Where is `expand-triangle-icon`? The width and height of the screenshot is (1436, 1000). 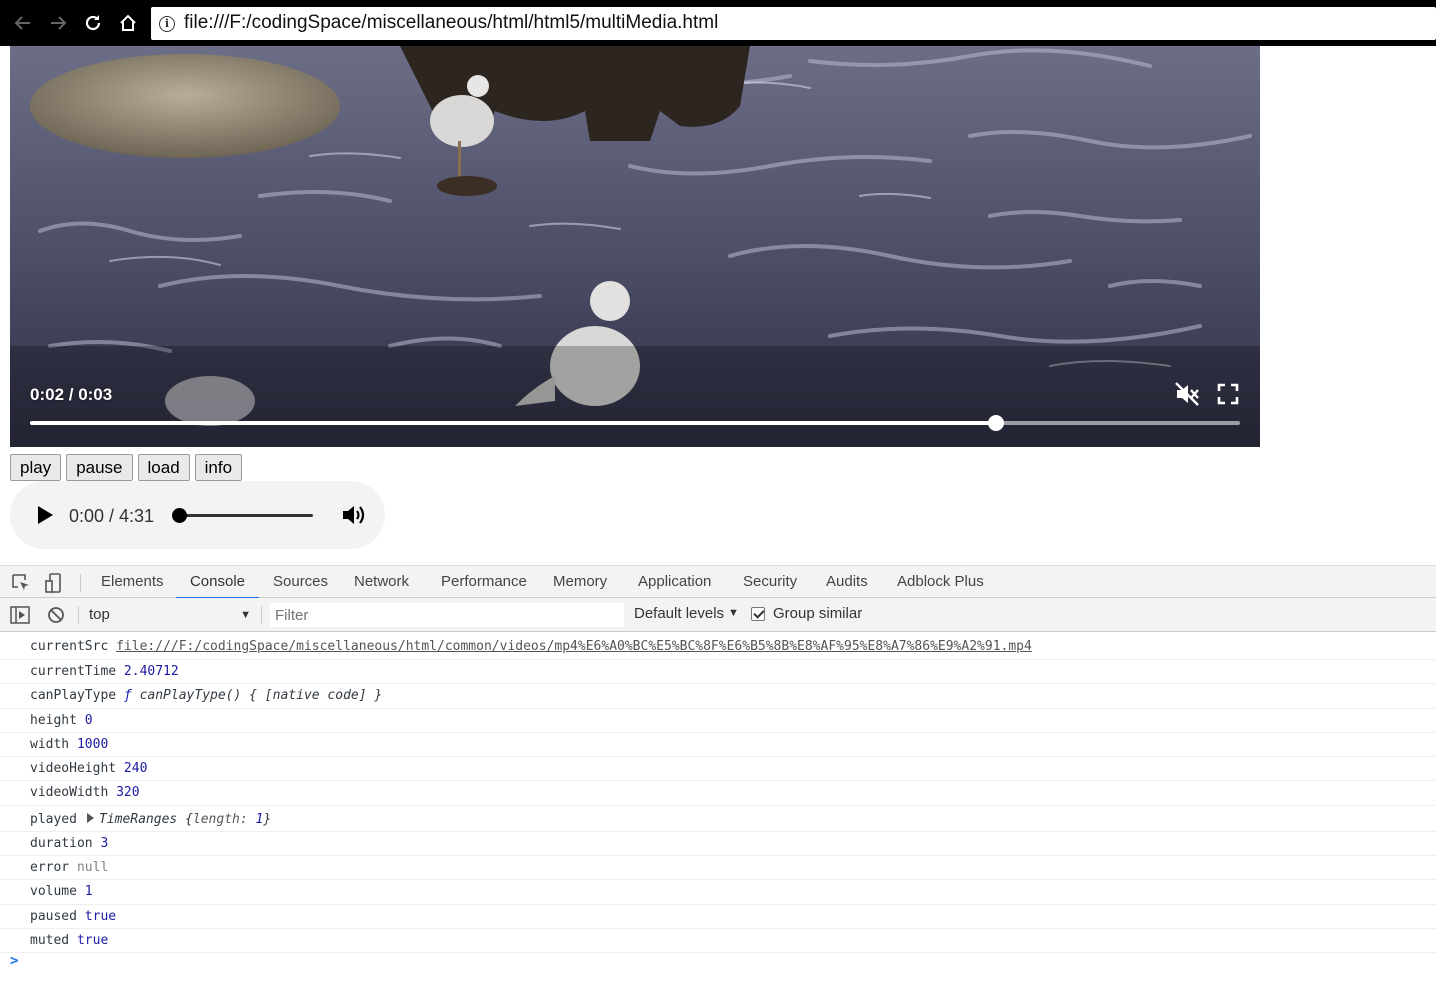 expand-triangle-icon is located at coordinates (90, 817).